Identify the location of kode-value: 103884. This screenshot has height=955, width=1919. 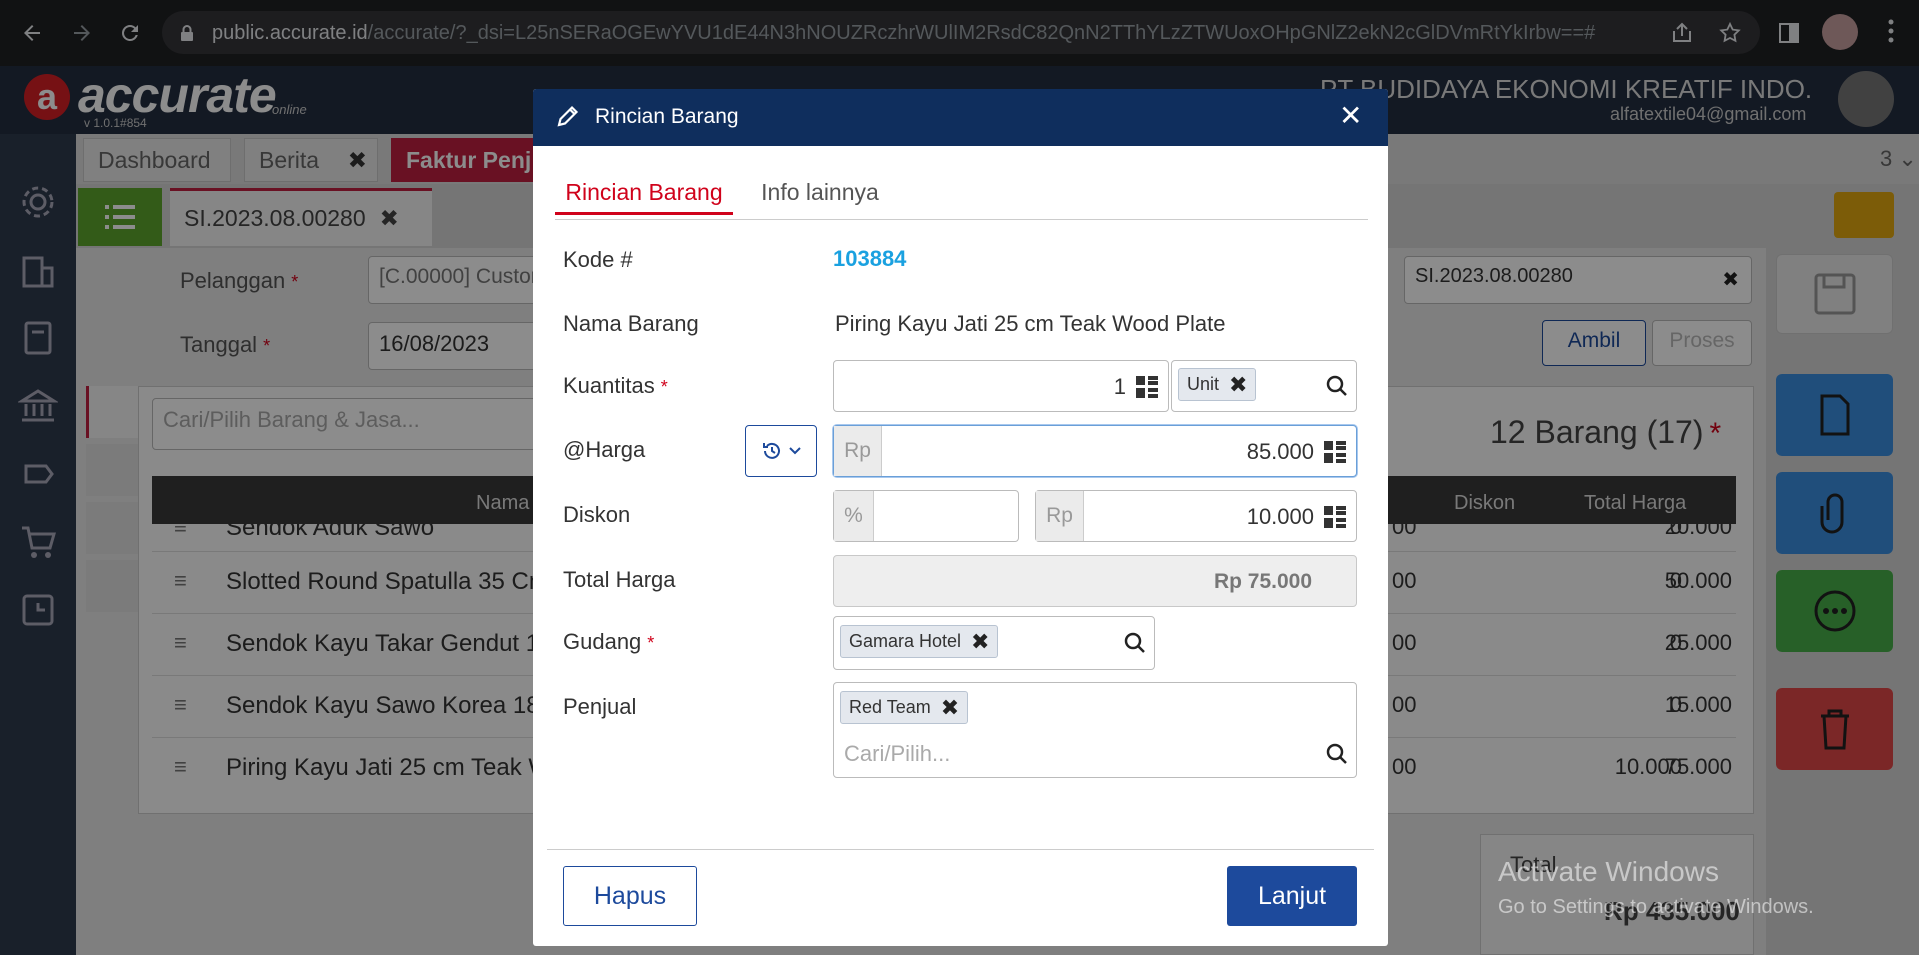
(869, 259).